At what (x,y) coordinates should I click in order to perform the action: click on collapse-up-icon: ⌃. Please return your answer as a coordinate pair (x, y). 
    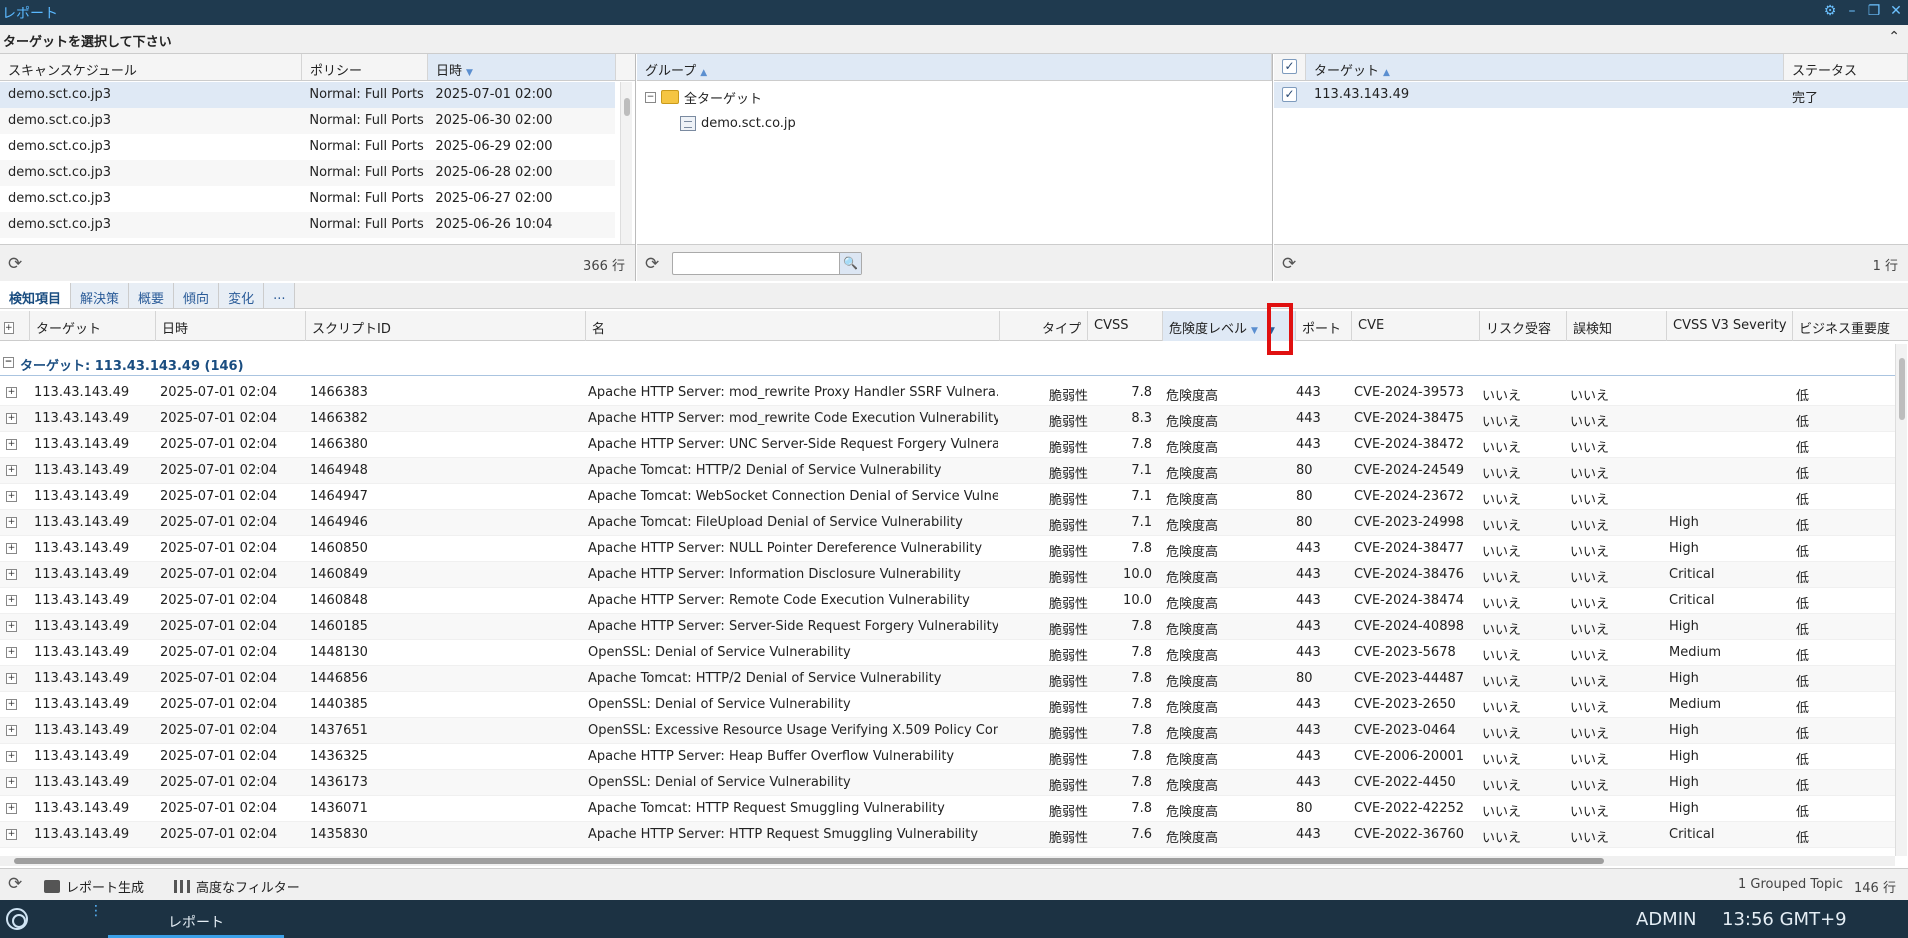
    Looking at the image, I should click on (1894, 37).